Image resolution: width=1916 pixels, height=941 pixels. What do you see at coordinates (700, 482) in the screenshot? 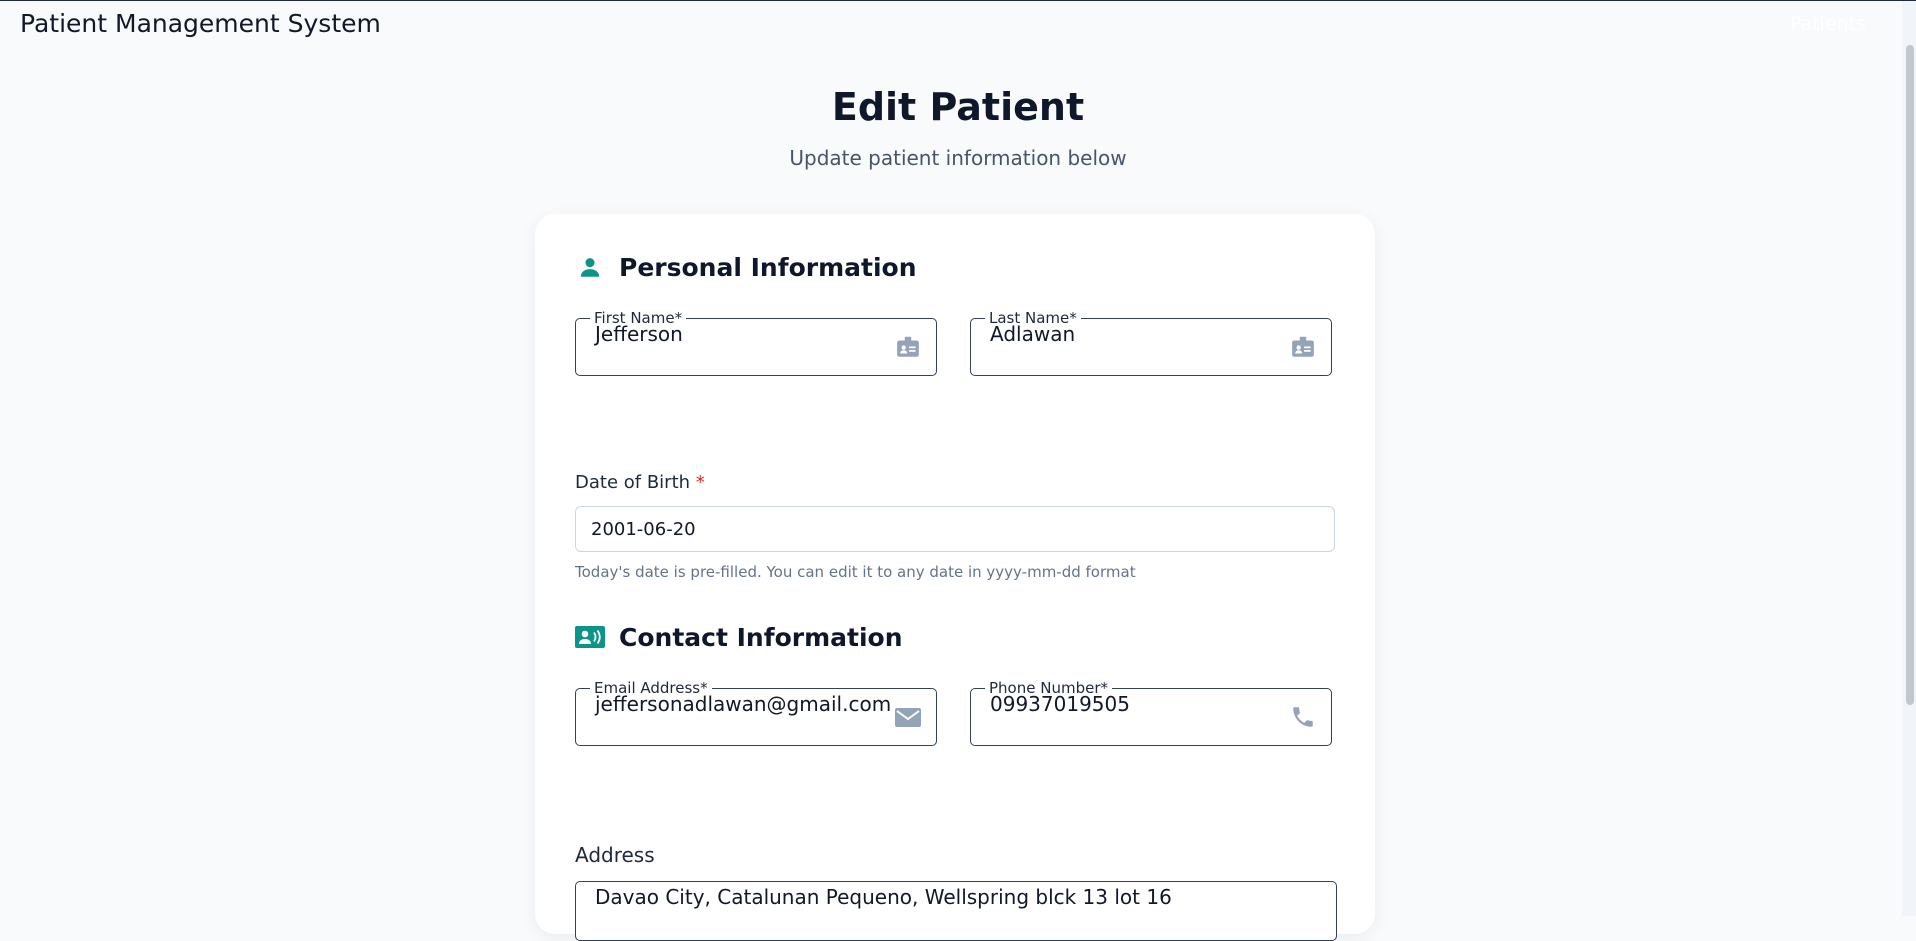
I see `dob-required-mark: *` at bounding box center [700, 482].